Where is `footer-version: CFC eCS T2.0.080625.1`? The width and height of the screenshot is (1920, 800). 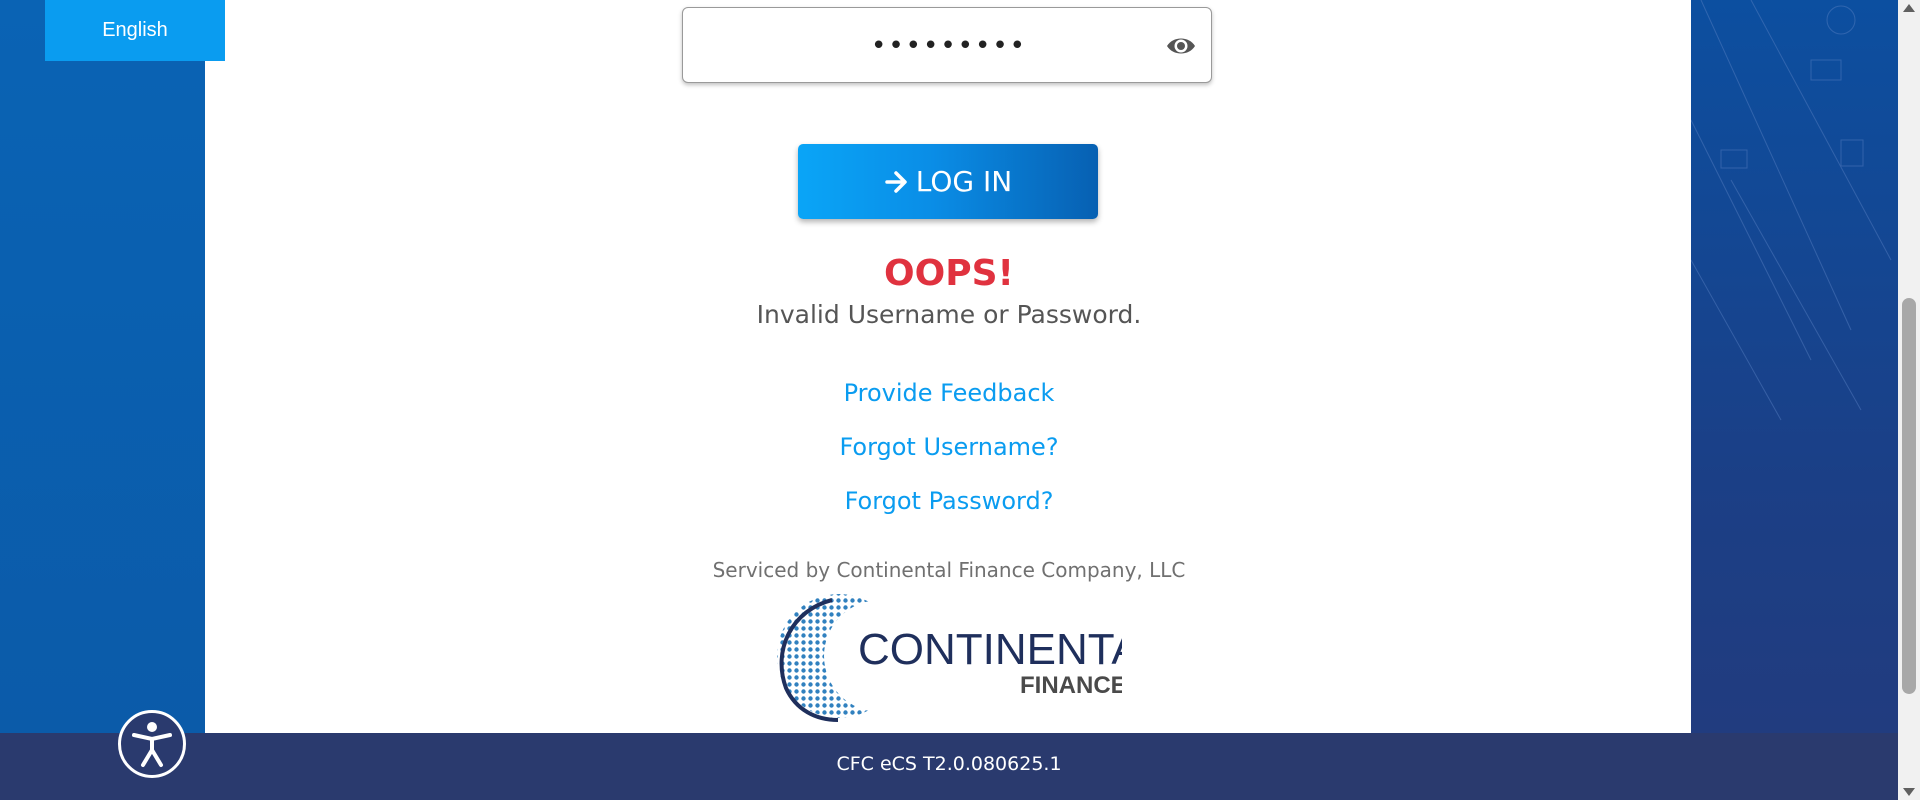 footer-version: CFC eCS T2.0.080625.1 is located at coordinates (949, 764).